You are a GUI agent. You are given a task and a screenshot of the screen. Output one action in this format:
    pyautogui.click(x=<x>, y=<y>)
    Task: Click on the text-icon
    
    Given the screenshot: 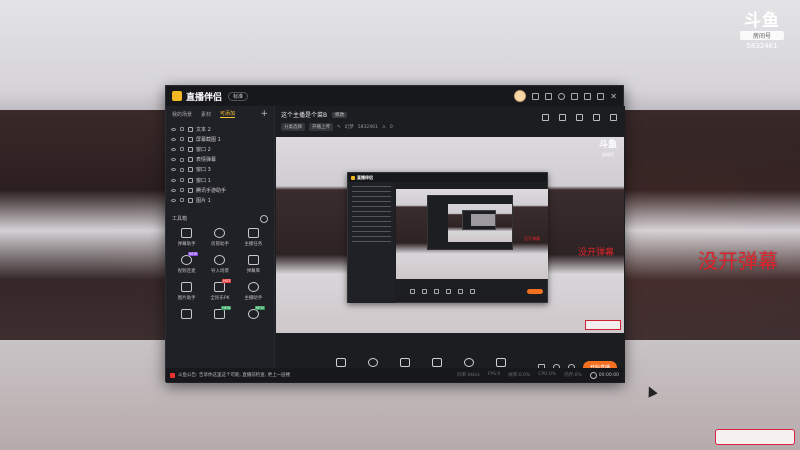 What is the action you would take?
    pyautogui.click(x=190, y=129)
    